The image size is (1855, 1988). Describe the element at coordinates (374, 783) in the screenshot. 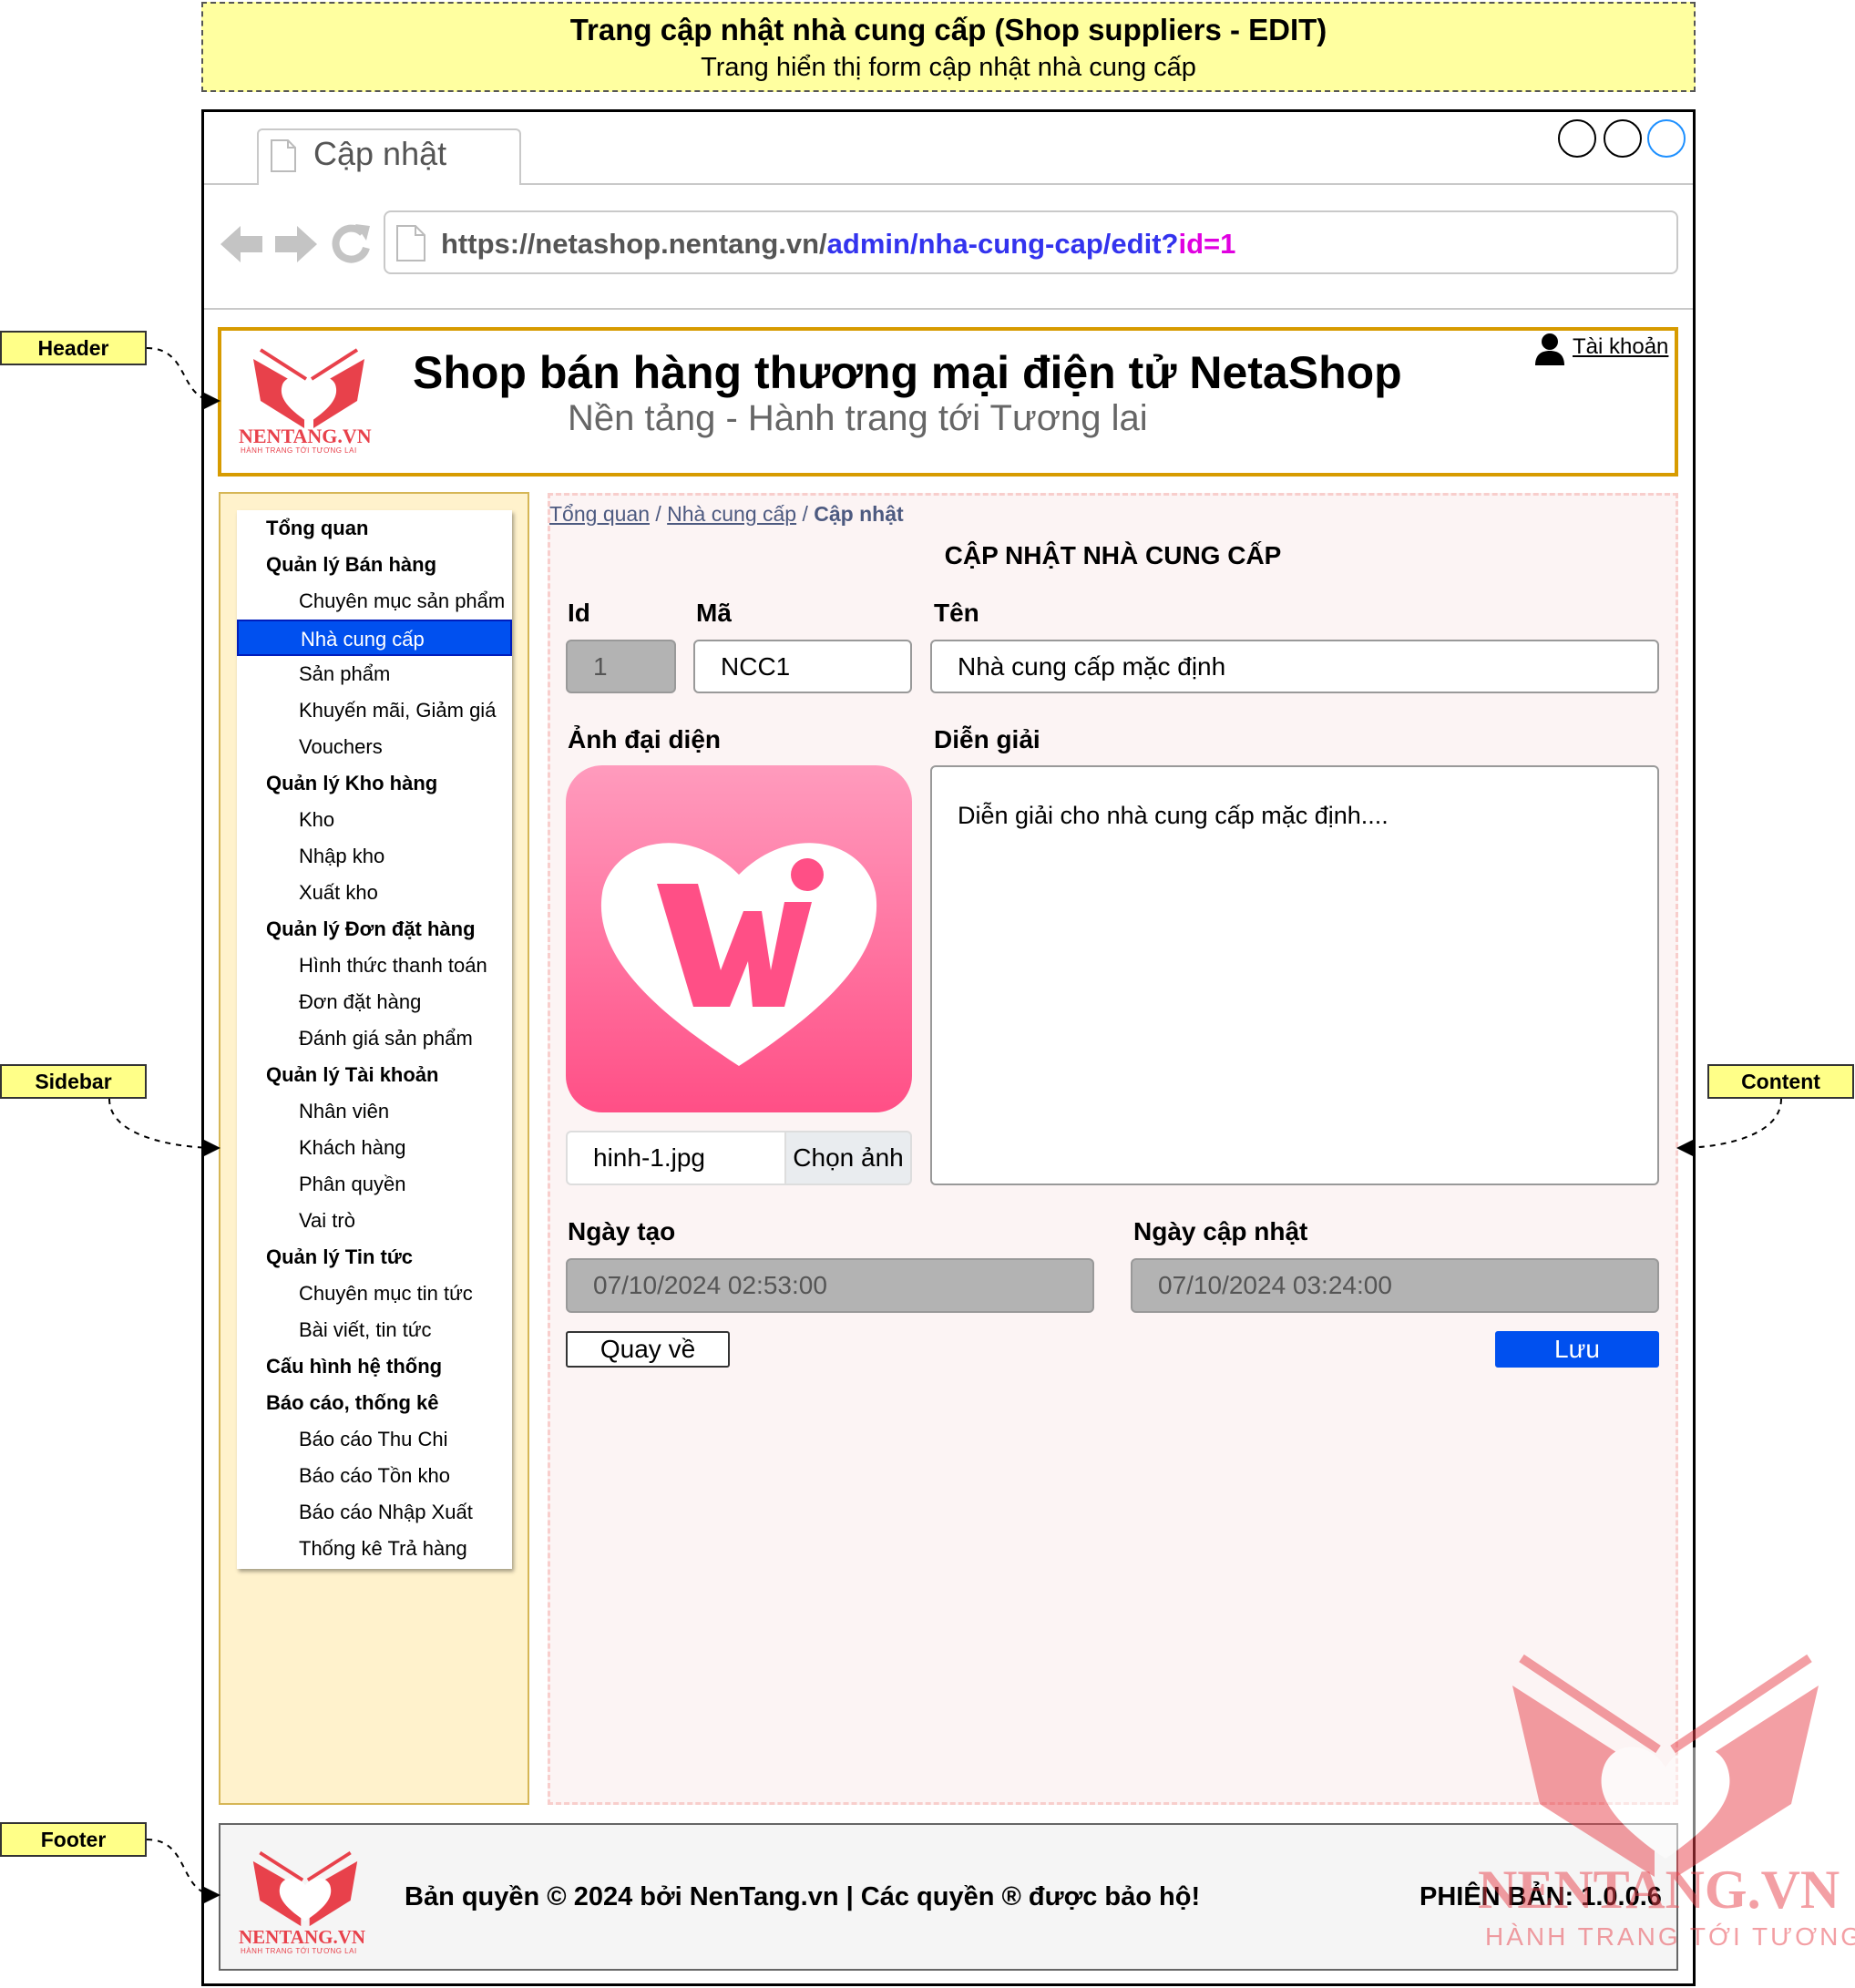

I see `sidebar-item: Quản lý Kho hàng` at that location.